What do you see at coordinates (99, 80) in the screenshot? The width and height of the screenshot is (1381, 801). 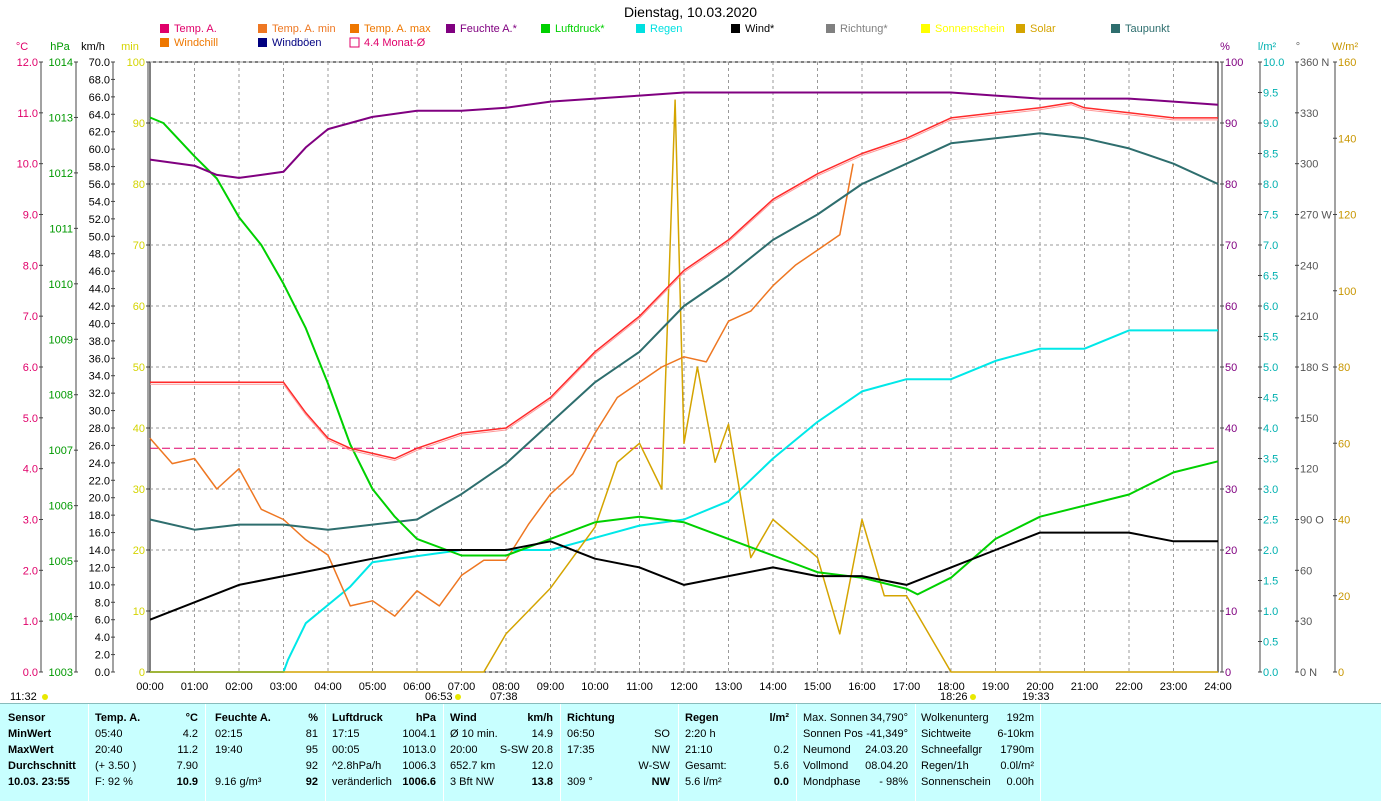 I see `axis-tick-label: 68.0` at bounding box center [99, 80].